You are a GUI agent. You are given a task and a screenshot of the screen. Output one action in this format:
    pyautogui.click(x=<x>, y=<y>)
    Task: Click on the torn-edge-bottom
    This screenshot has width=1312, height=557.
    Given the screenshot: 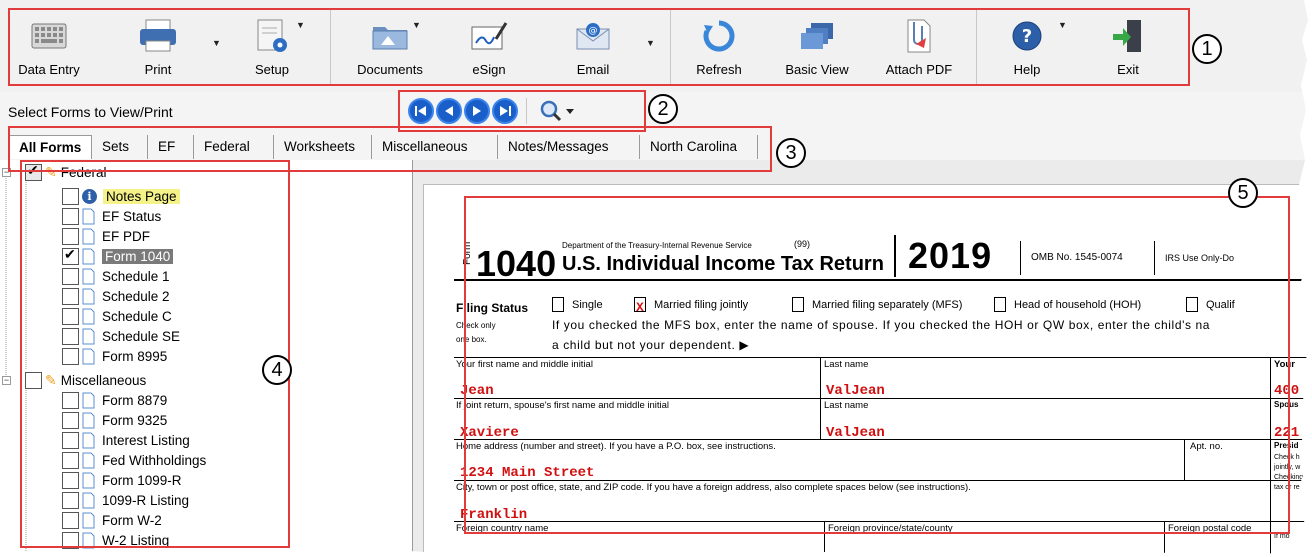 What is the action you would take?
    pyautogui.click(x=656, y=553)
    